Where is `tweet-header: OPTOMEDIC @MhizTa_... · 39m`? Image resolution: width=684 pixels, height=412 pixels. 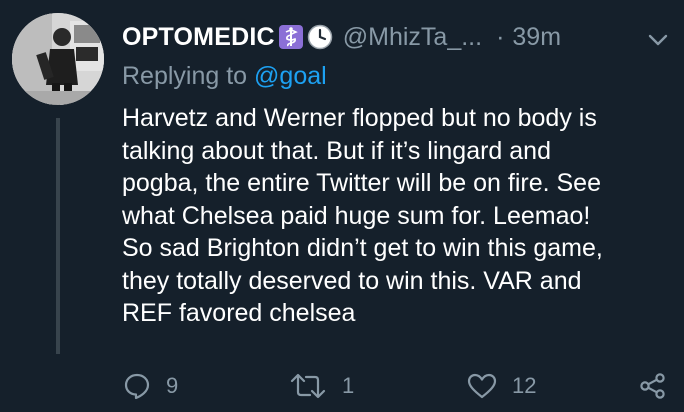
tweet-header: OPTOMEDIC @MhizTa_... · 39m is located at coordinates (397, 37).